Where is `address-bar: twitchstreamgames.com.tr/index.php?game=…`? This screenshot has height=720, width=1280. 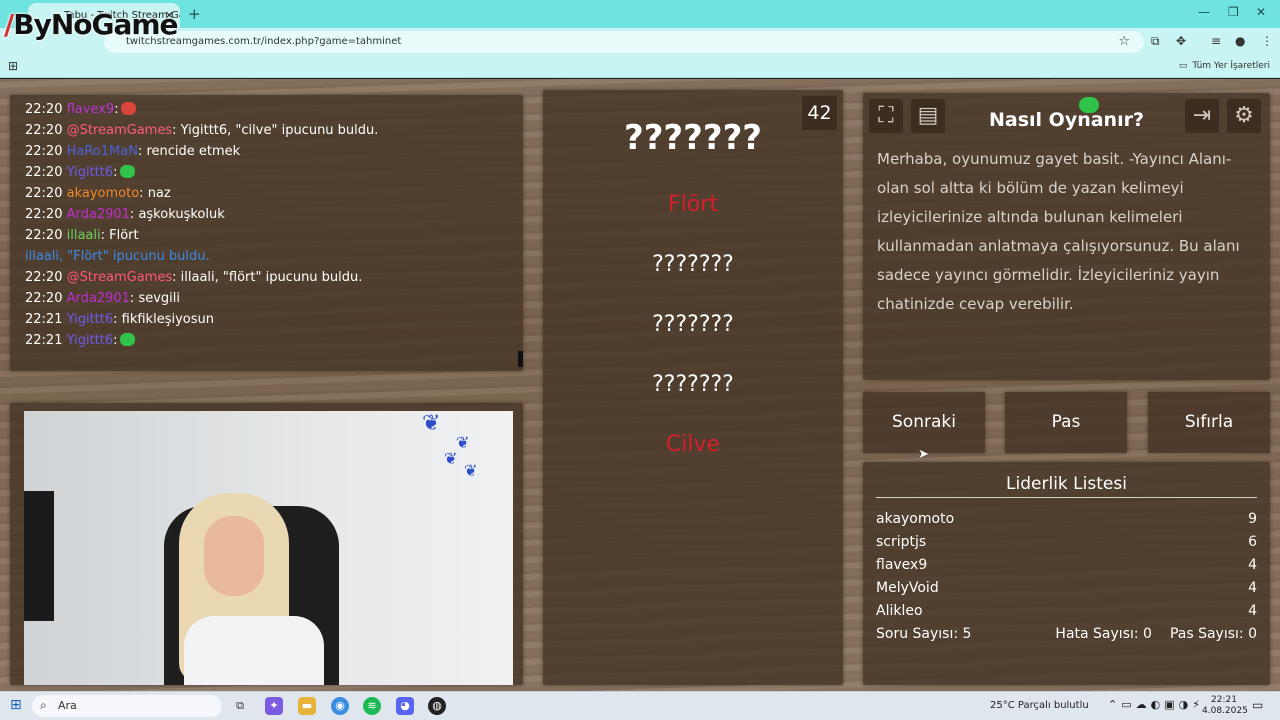 address-bar: twitchstreamgames.com.tr/index.php?game=… is located at coordinates (640, 42).